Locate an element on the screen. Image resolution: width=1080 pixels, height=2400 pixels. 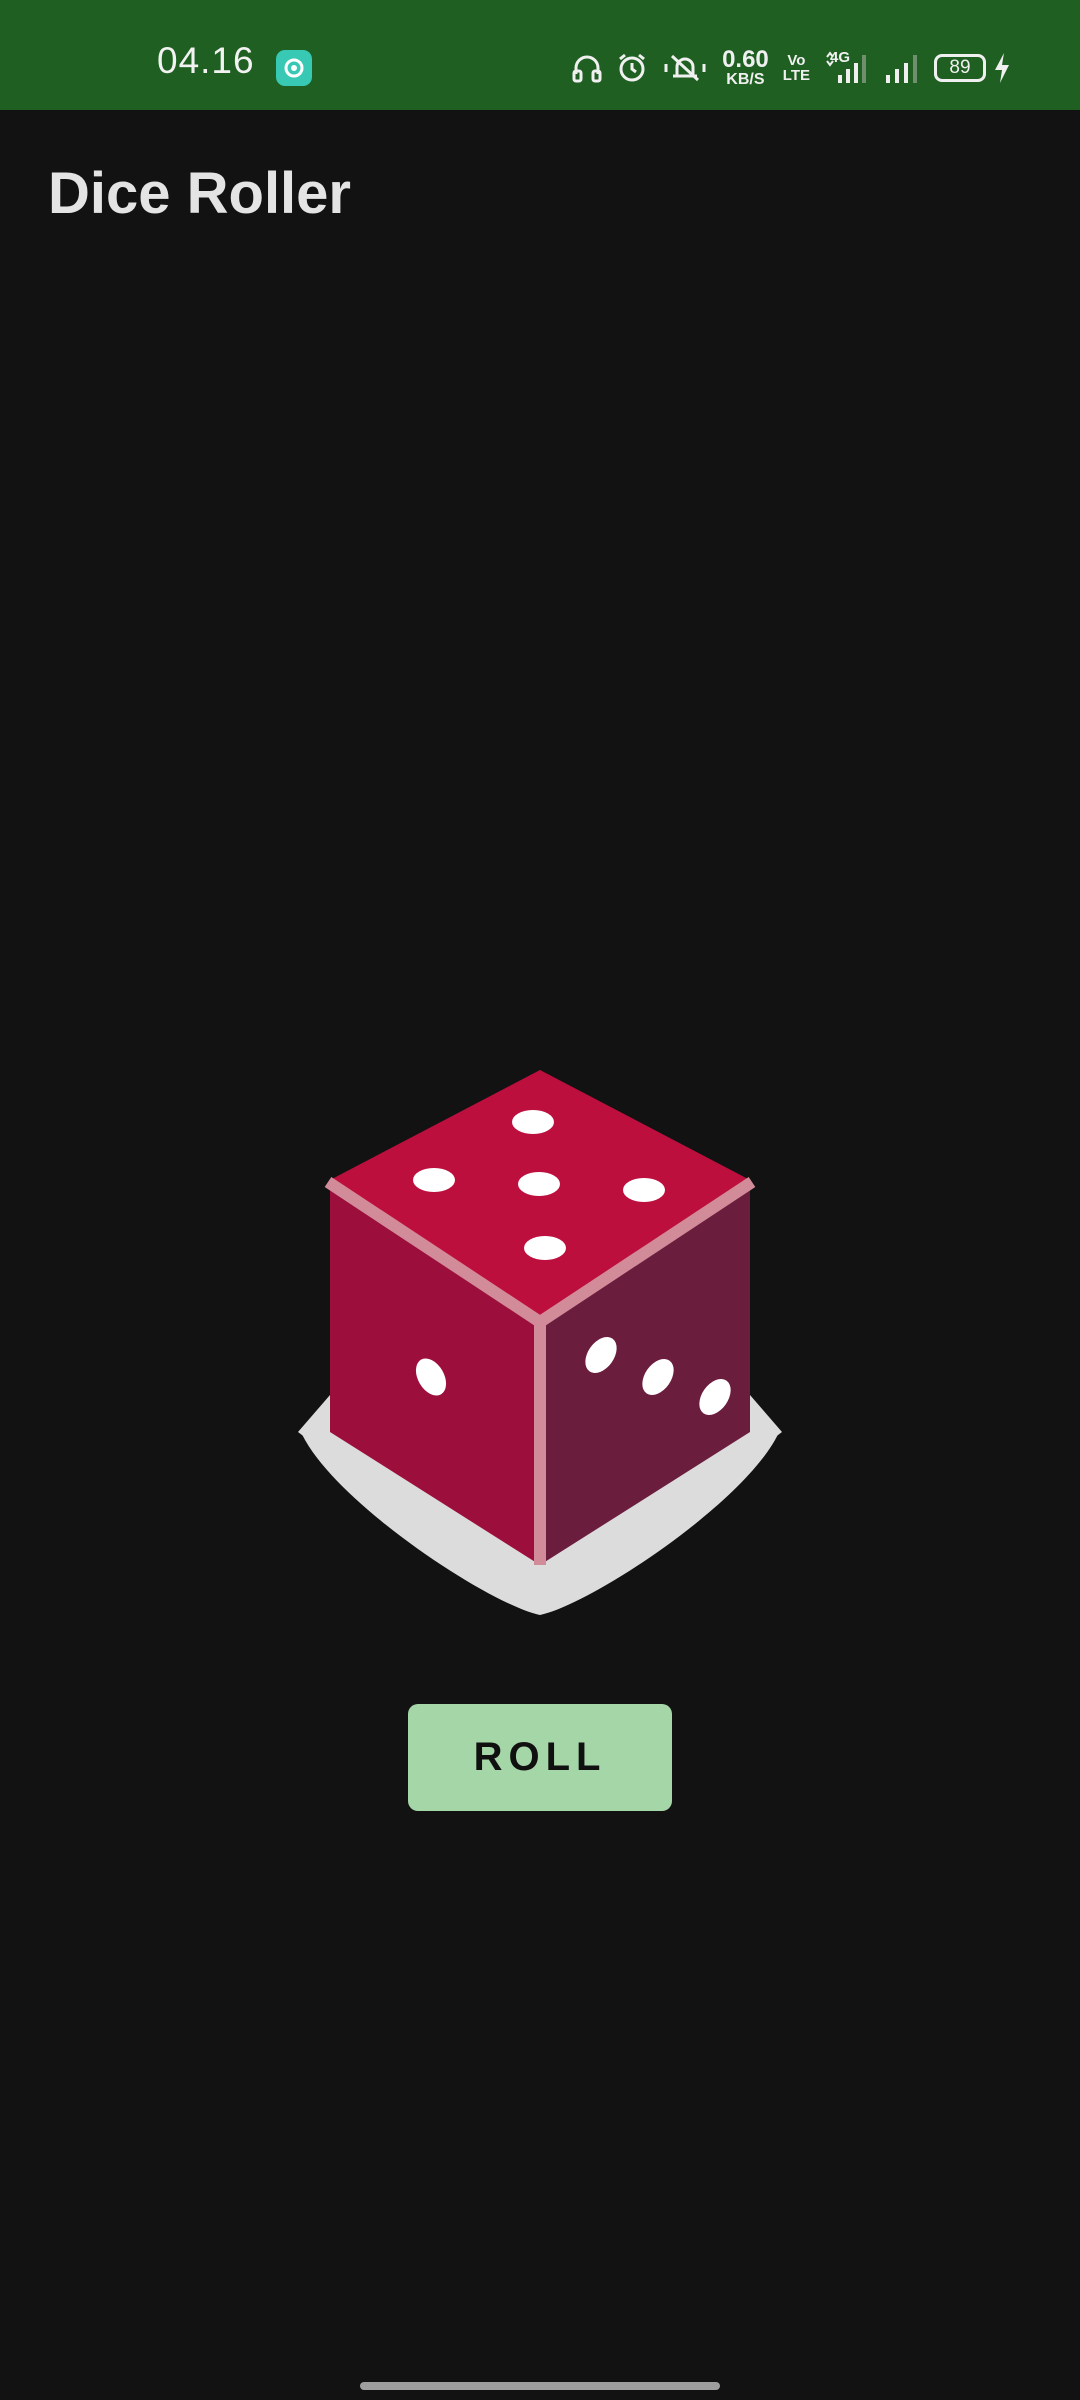
net-speed-unit: KB/S is located at coordinates (745, 79).